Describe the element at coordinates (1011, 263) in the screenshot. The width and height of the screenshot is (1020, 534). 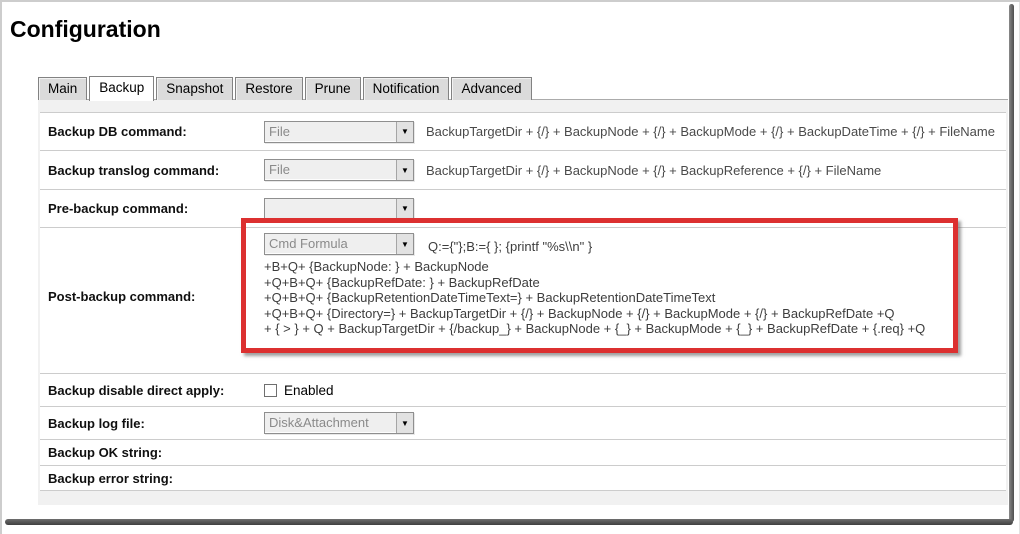
I see `screenshot-right-edge` at that location.